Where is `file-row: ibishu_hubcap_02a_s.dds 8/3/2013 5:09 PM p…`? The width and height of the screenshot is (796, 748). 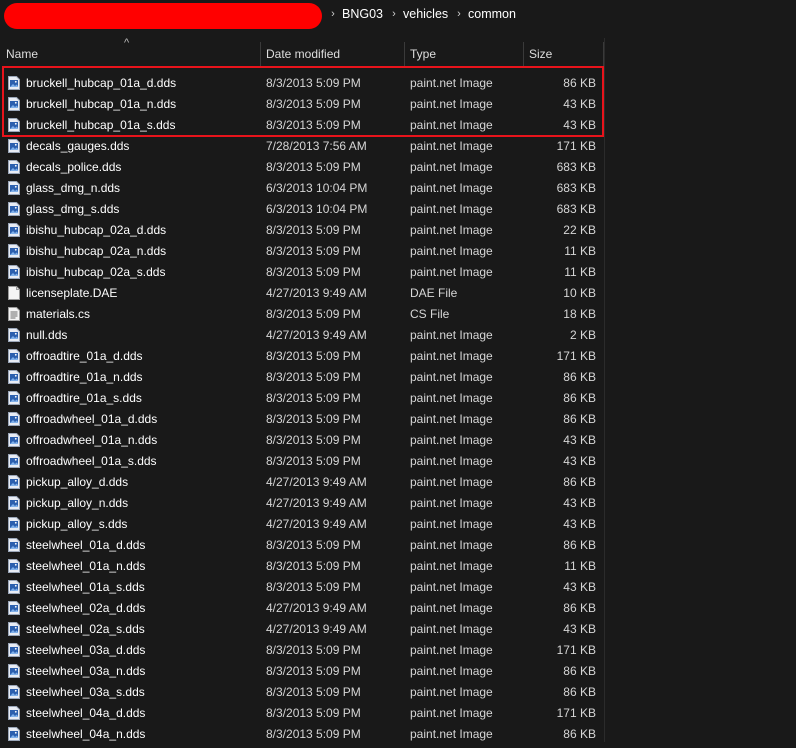
file-row: ibishu_hubcap_02a_s.dds 8/3/2013 5:09 PM p… is located at coordinates (302, 272).